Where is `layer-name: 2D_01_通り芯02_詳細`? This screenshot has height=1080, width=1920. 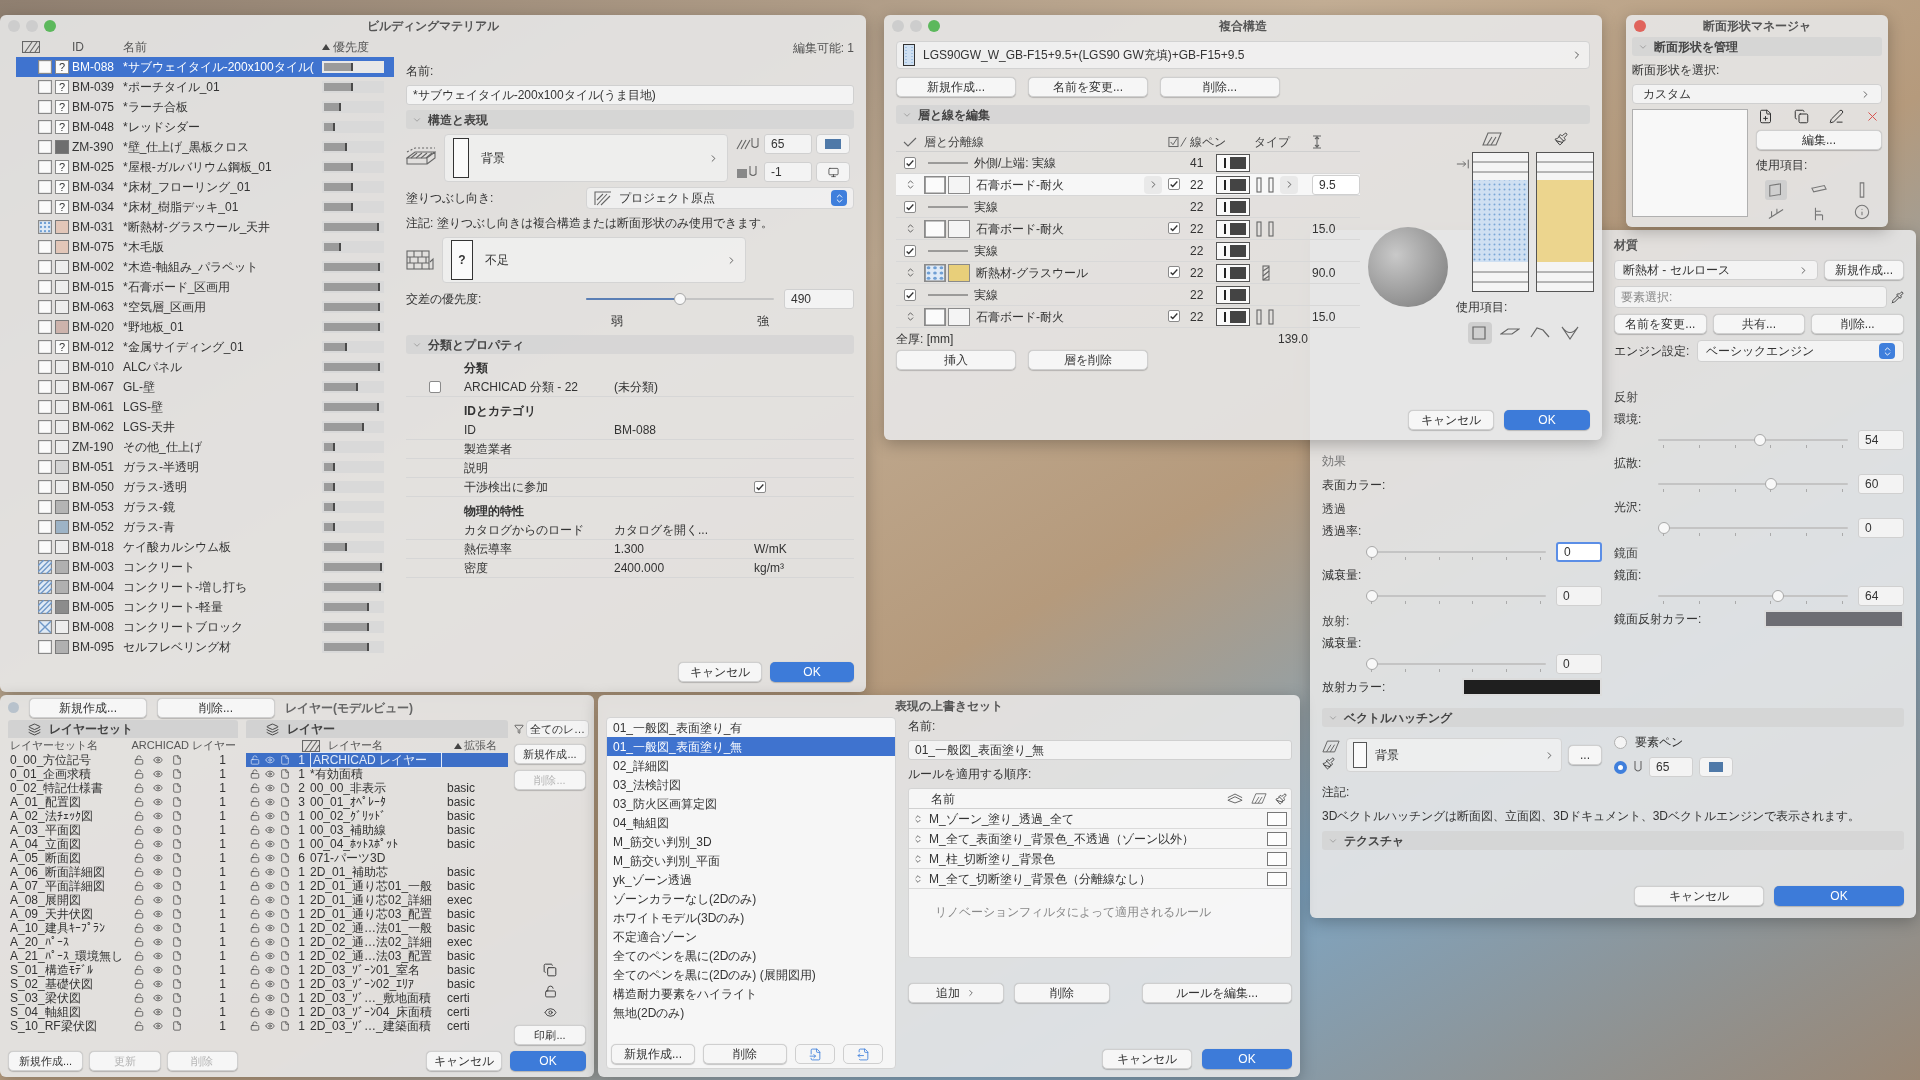
layer-name: 2D_01_通り芯02_詳細 is located at coordinates (376, 900).